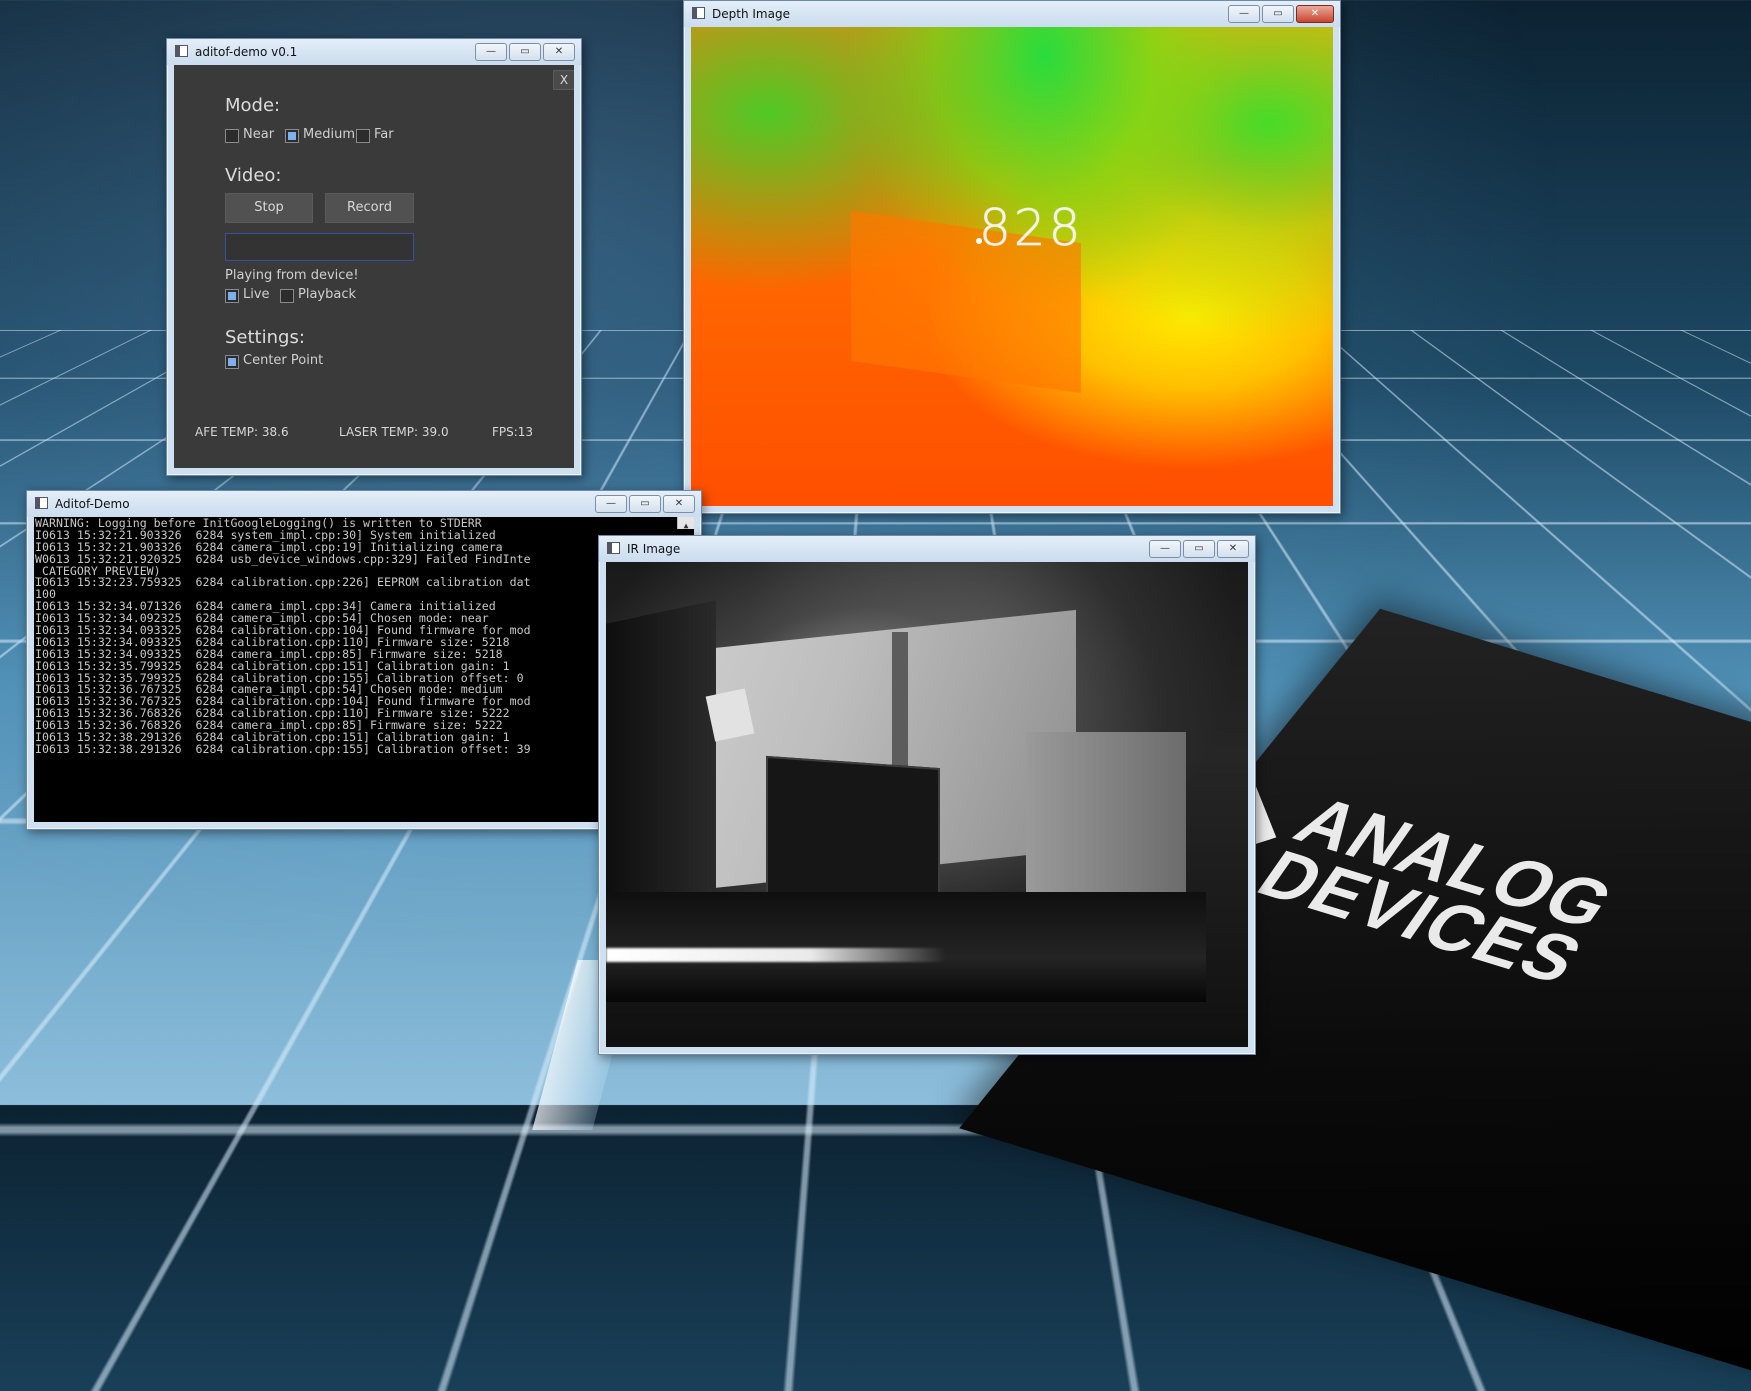 The width and height of the screenshot is (1751, 1391). Describe the element at coordinates (364, 504) in the screenshot. I see `console-titlebar: Aditof-Demo — ▭ ✕` at that location.